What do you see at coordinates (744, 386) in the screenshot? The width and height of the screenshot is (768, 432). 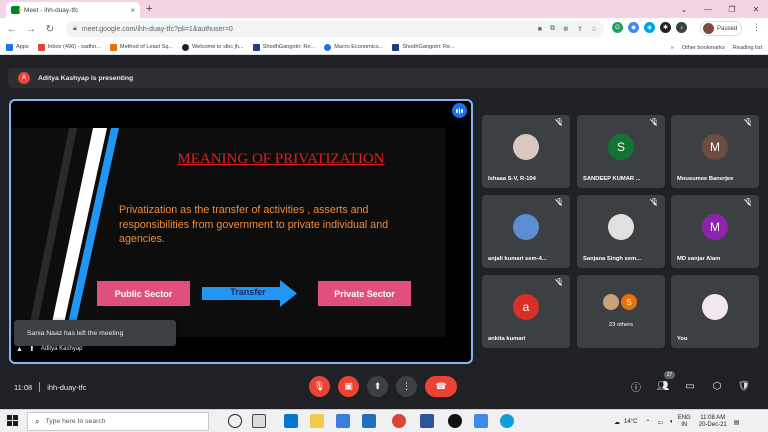 I see `host-controls-button: 🛡︎` at bounding box center [744, 386].